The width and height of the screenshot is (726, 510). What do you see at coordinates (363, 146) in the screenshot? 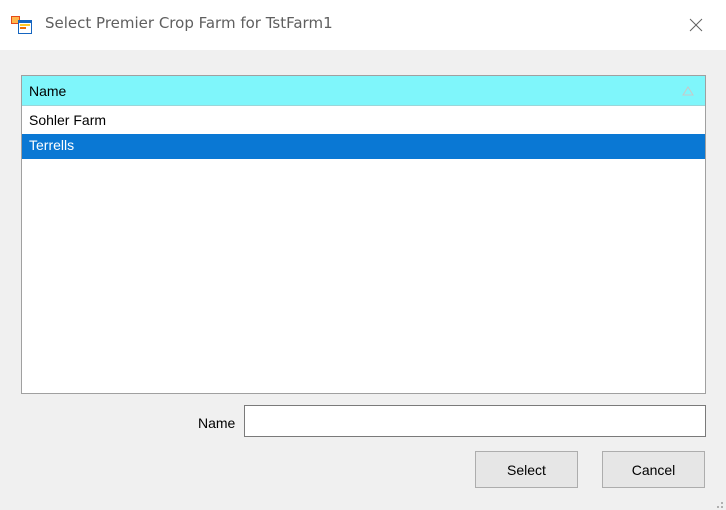
I see `list-item-selected: Terrells` at bounding box center [363, 146].